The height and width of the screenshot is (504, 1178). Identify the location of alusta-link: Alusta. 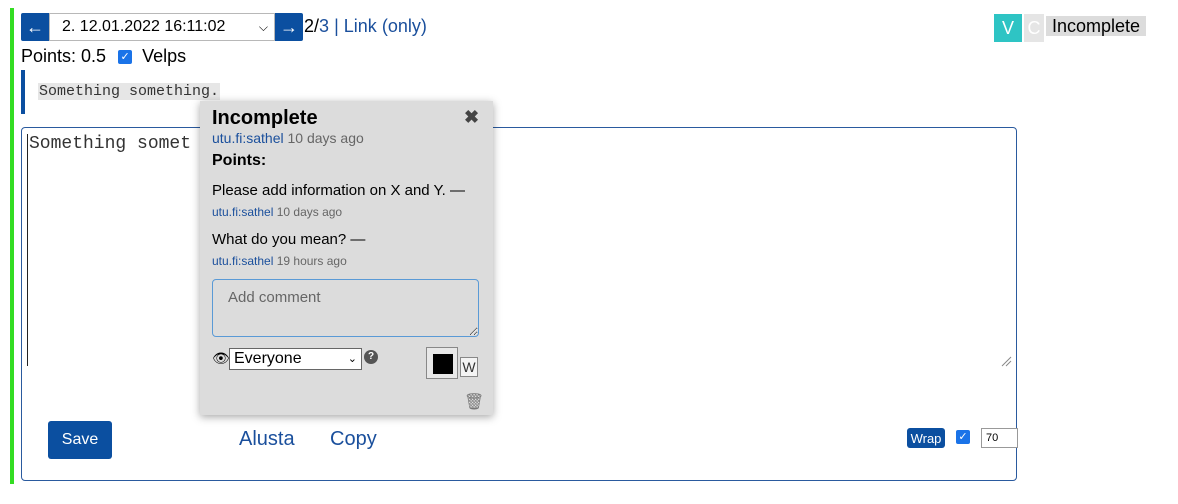
(267, 439).